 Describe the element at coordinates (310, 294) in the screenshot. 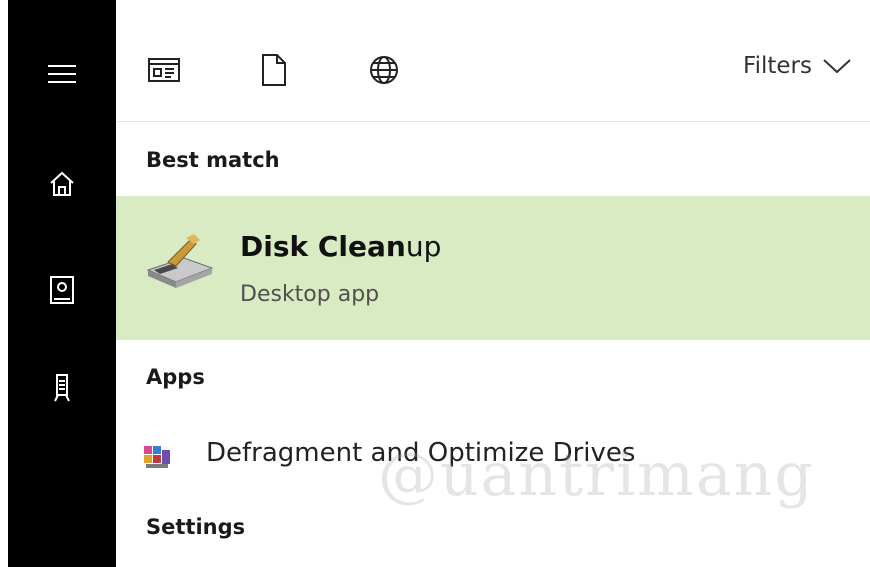

I see `best-match-subtitle: Desktop app` at that location.